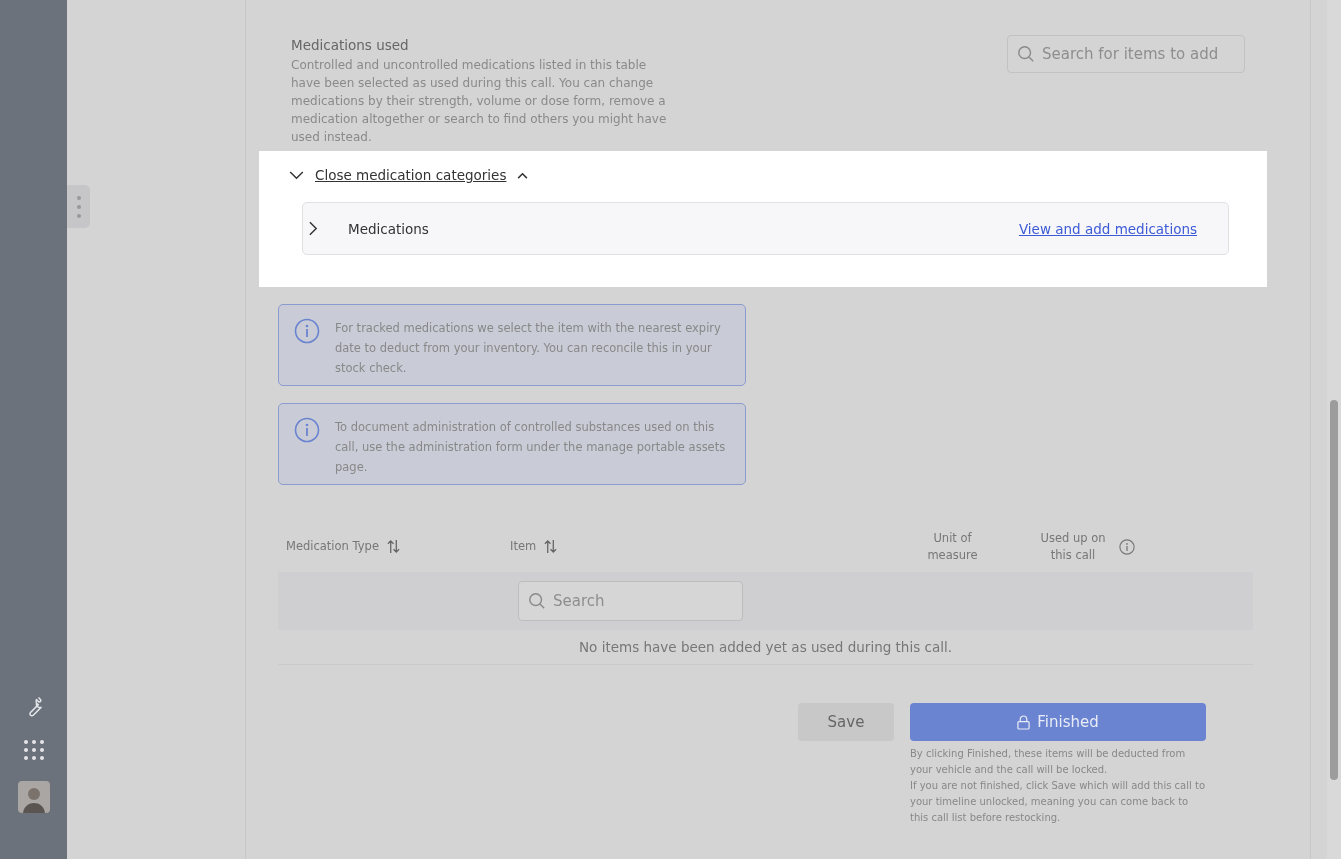 This screenshot has width=1341, height=859. What do you see at coordinates (33, 797) in the screenshot?
I see `avatar-silhouette` at bounding box center [33, 797].